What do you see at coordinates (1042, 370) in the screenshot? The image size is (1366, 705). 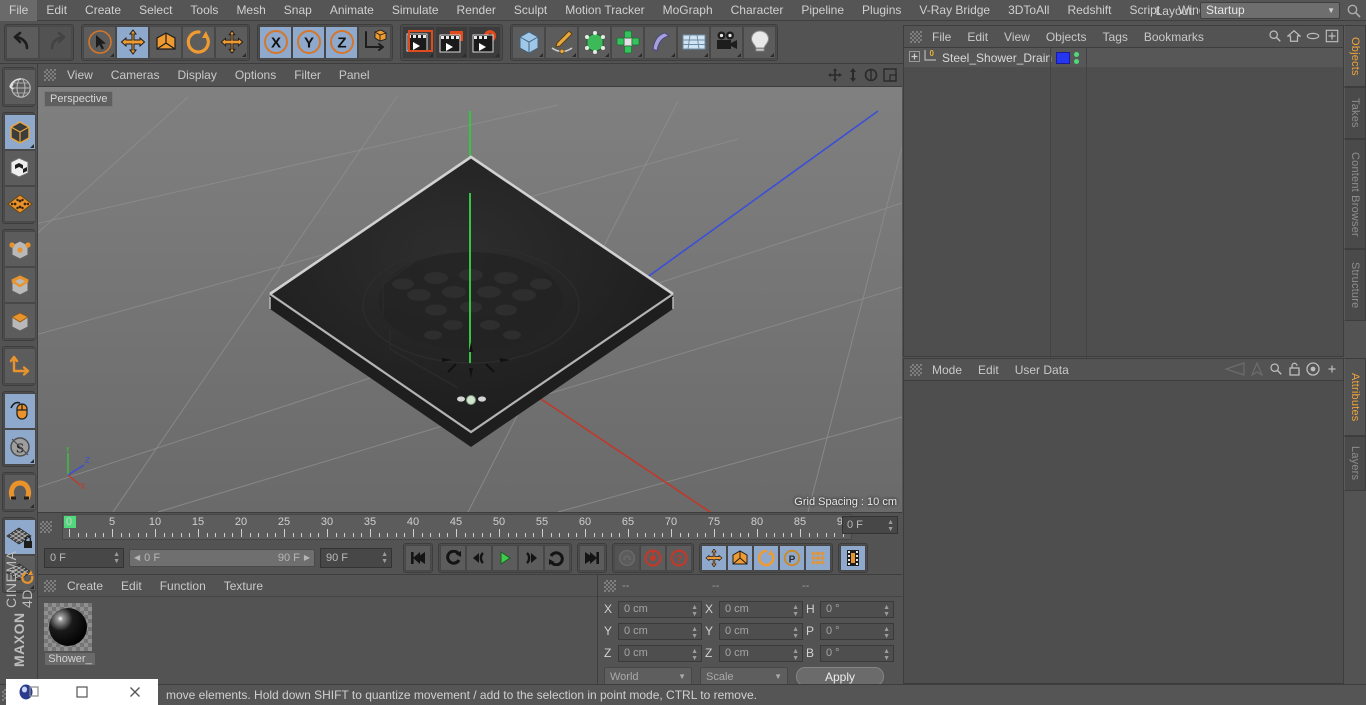 I see `attribute-menu-user-data: User Data` at bounding box center [1042, 370].